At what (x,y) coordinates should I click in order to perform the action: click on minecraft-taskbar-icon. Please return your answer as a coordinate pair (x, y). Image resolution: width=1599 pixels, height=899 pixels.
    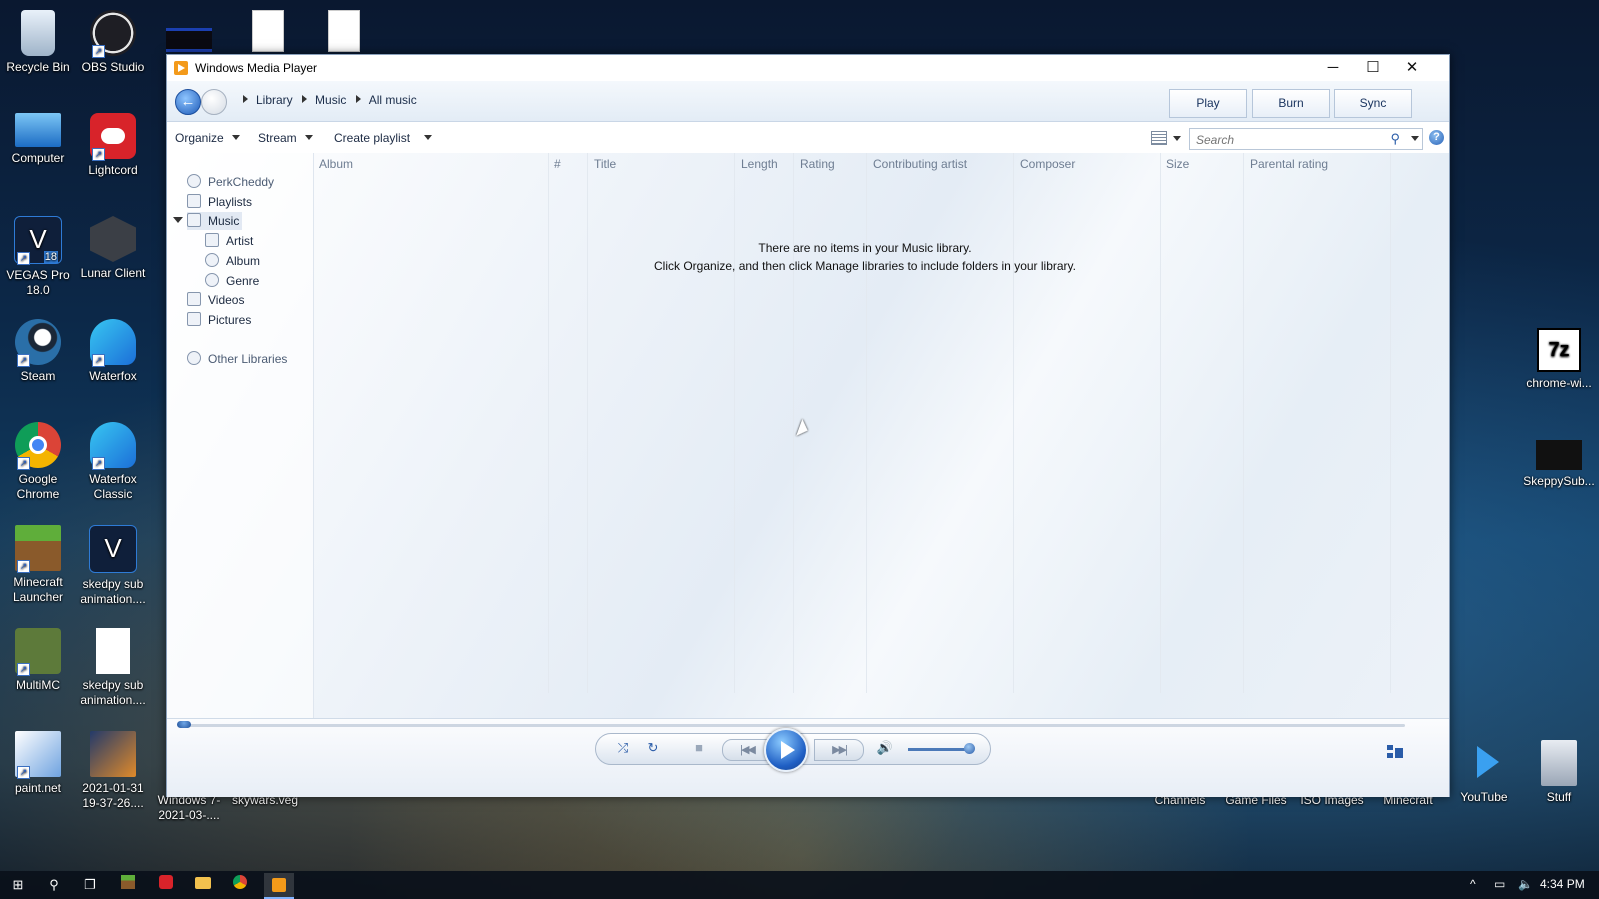
    Looking at the image, I should click on (128, 885).